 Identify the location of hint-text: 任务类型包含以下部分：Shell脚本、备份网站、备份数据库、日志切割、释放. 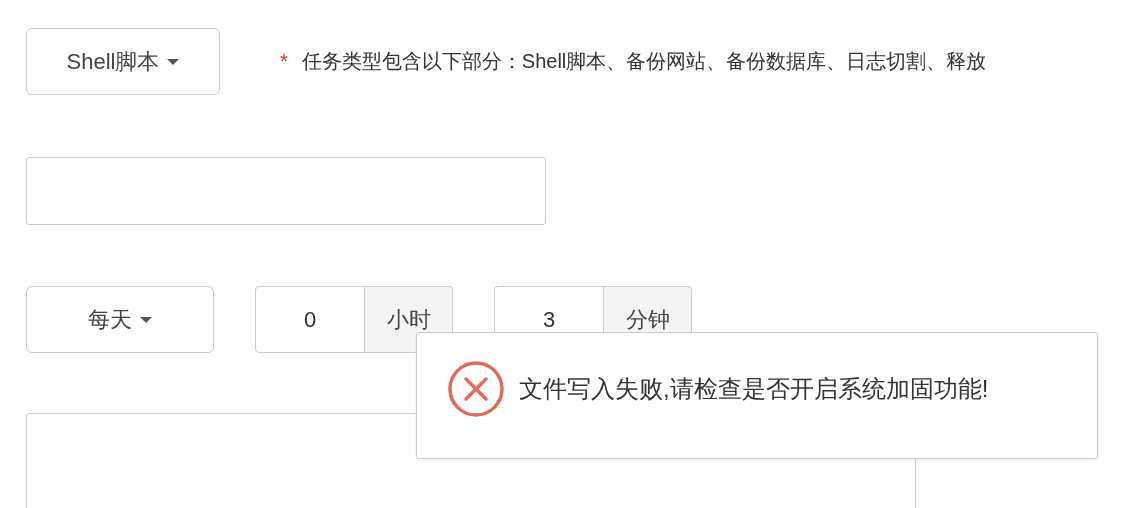
(644, 61).